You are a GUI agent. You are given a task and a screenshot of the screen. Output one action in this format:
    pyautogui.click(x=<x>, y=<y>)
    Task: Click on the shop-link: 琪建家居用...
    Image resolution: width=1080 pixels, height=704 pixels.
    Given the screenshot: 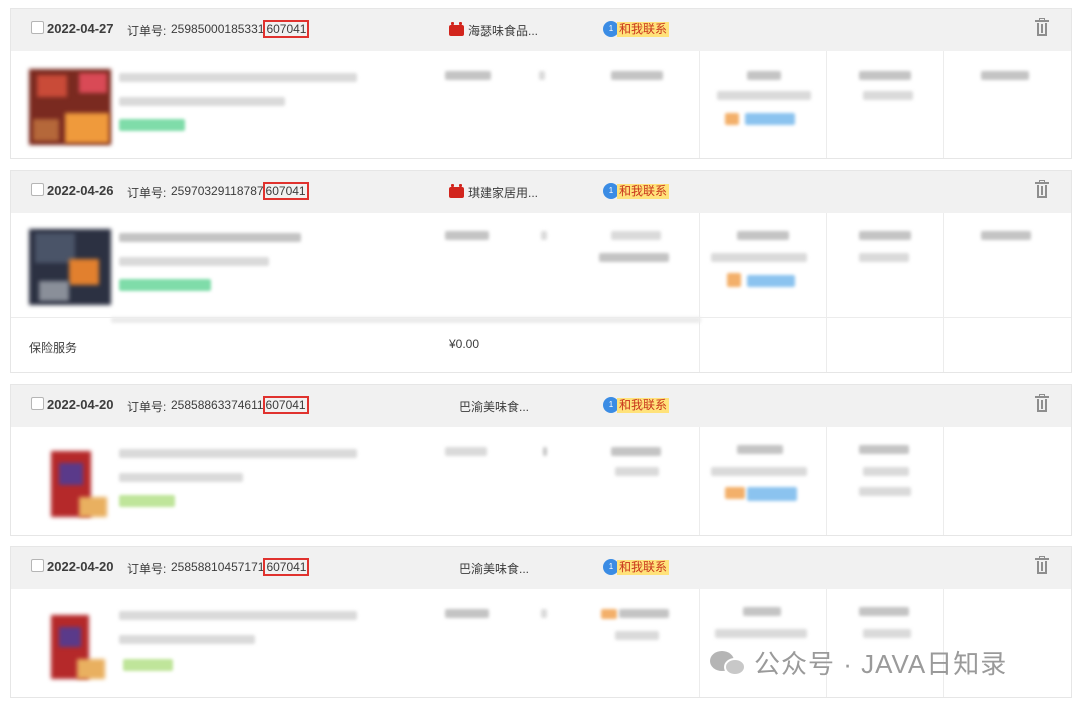 What is the action you would take?
    pyautogui.click(x=493, y=192)
    